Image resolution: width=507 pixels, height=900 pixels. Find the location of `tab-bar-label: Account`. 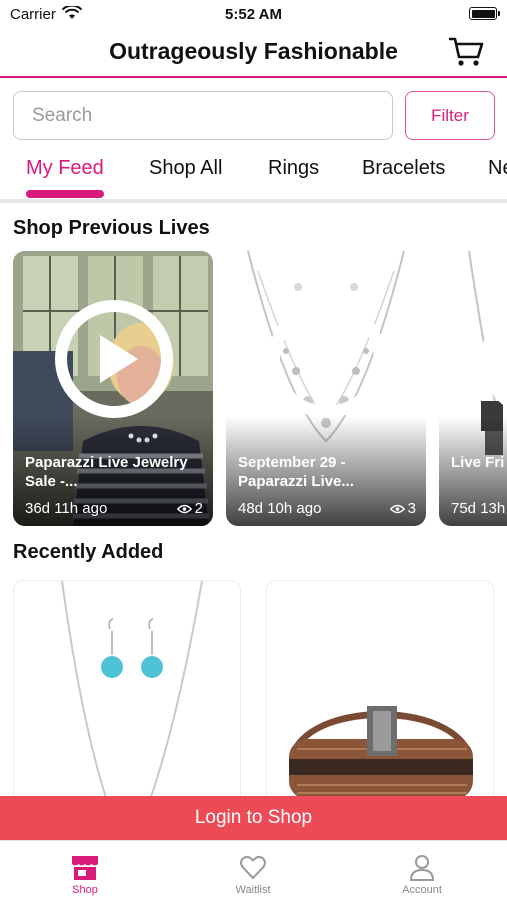

tab-bar-label: Account is located at coordinates (422, 890).